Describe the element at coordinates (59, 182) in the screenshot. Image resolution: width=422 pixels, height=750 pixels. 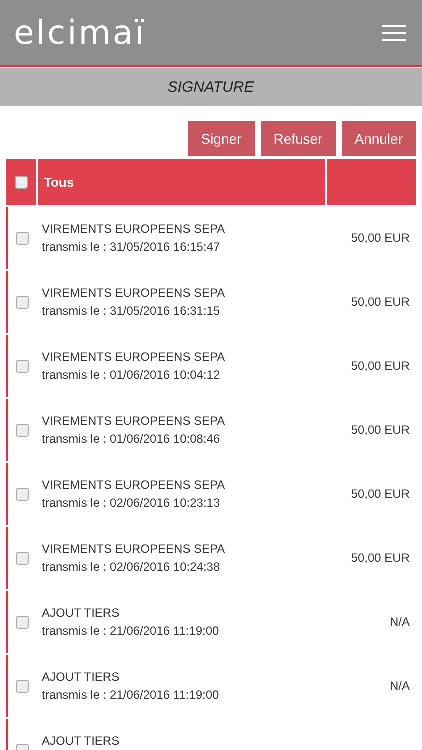
I see `column-label: Tous` at that location.